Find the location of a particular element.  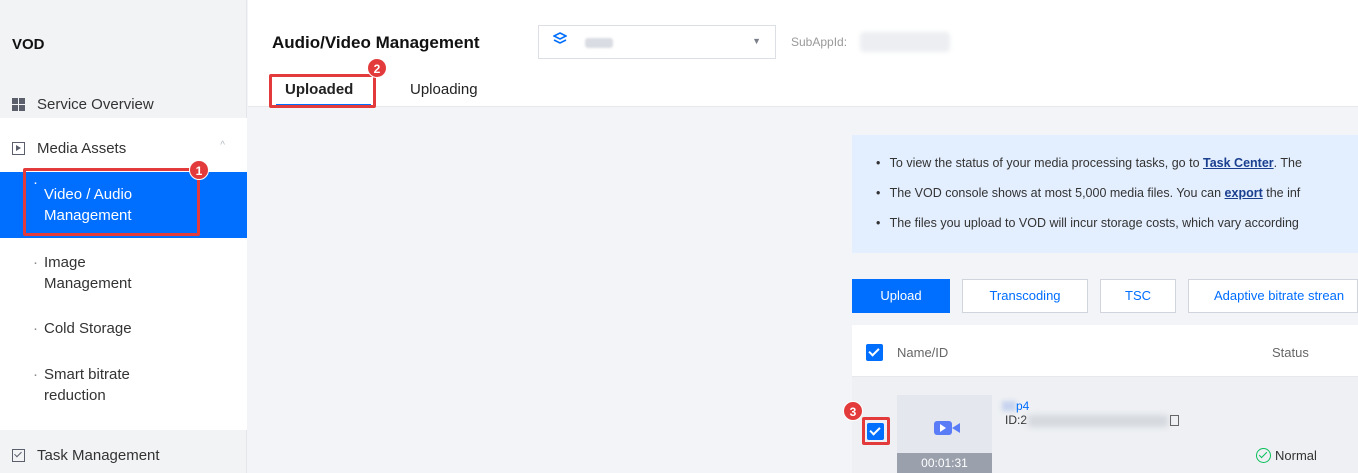

copy-icon is located at coordinates (1174, 420).